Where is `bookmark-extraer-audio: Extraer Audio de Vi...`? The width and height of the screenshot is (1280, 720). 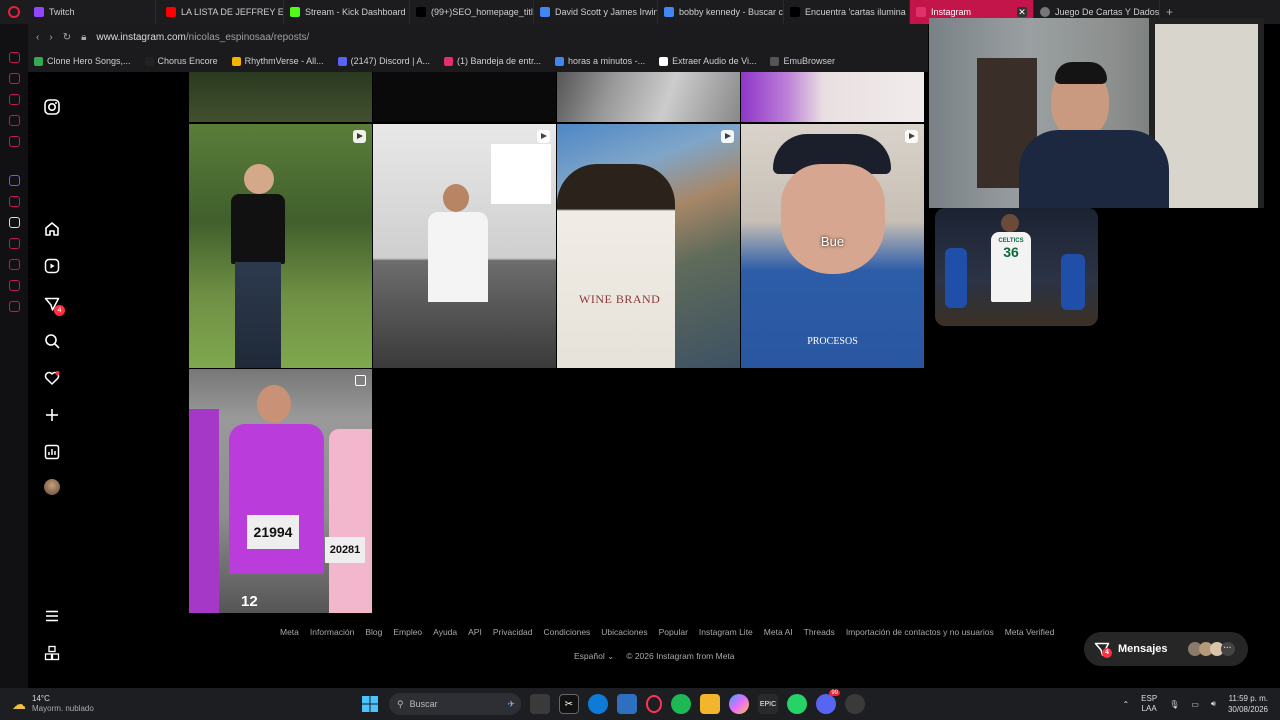 bookmark-extraer-audio: Extraer Audio de Vi... is located at coordinates (707, 61).